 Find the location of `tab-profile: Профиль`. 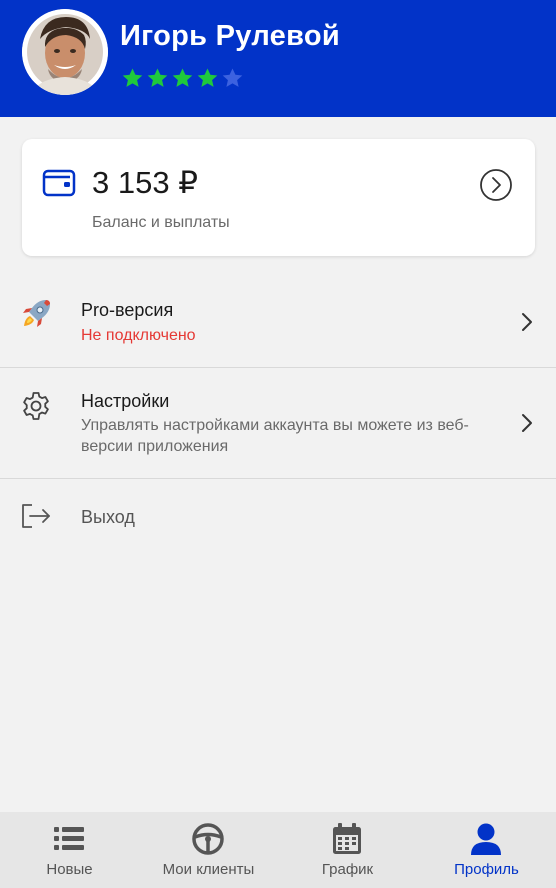

tab-profile: Профиль is located at coordinates (486, 850).